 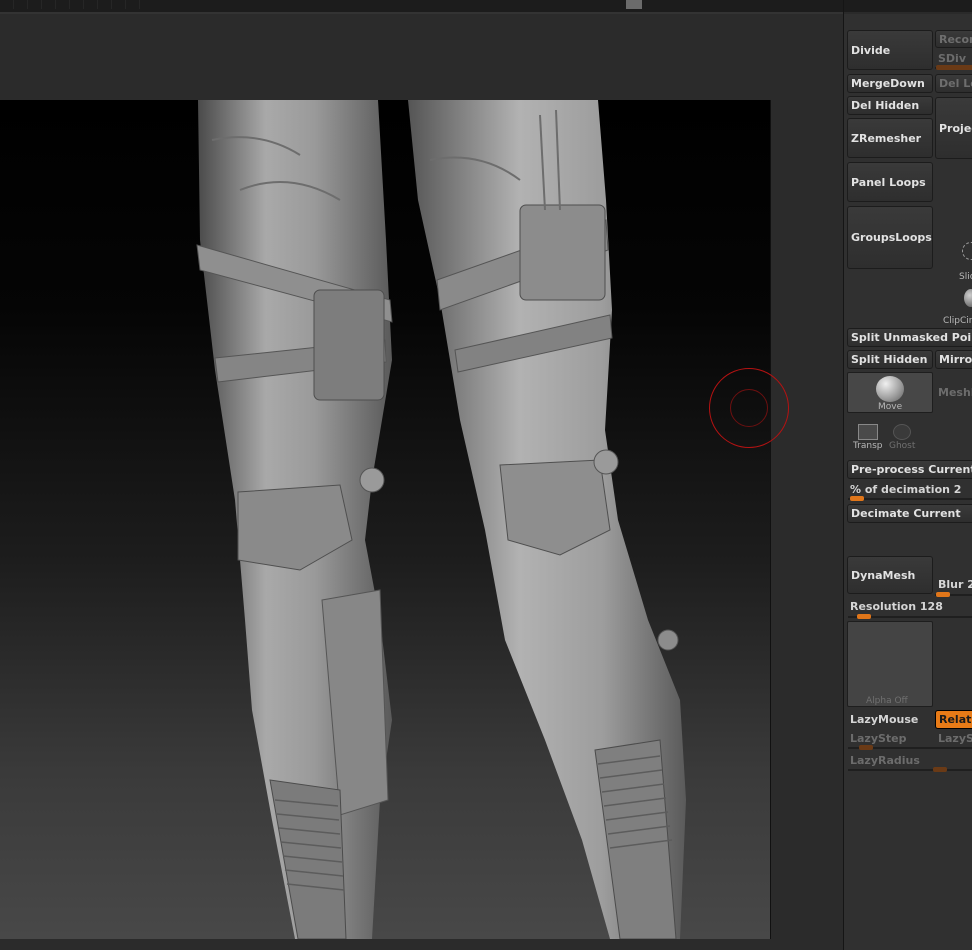 I want to click on move-brush-sphere-icon, so click(x=890, y=389).